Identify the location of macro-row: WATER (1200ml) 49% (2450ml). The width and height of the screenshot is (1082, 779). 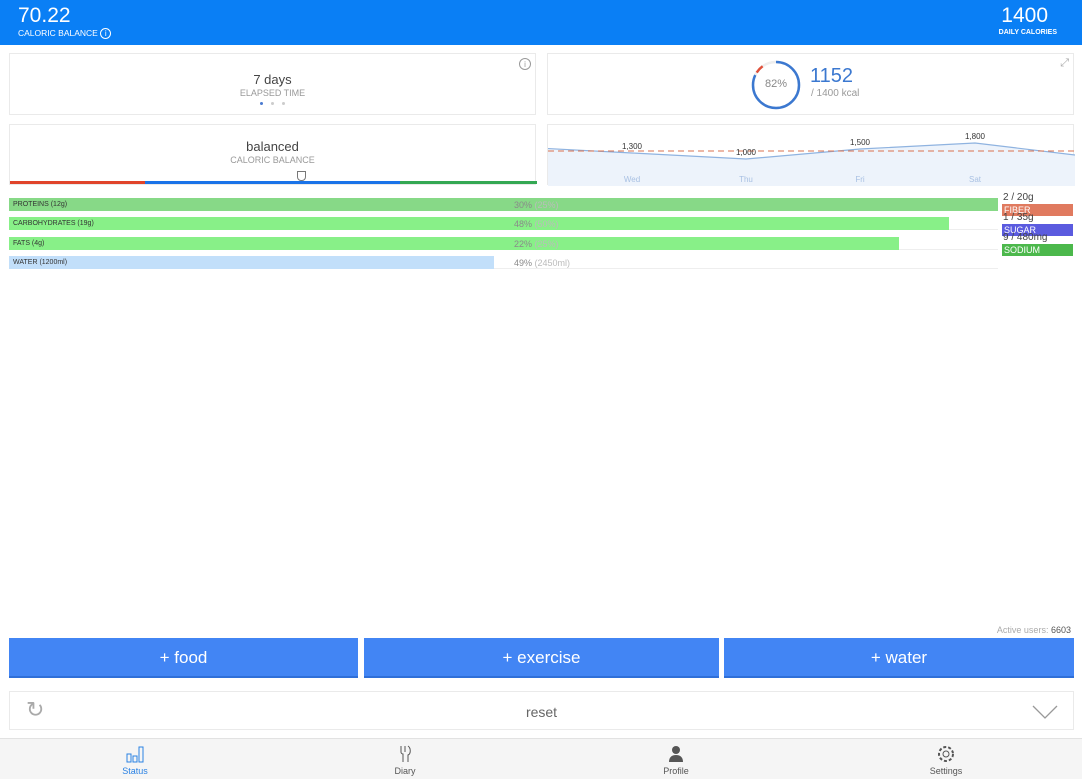
(503, 262).